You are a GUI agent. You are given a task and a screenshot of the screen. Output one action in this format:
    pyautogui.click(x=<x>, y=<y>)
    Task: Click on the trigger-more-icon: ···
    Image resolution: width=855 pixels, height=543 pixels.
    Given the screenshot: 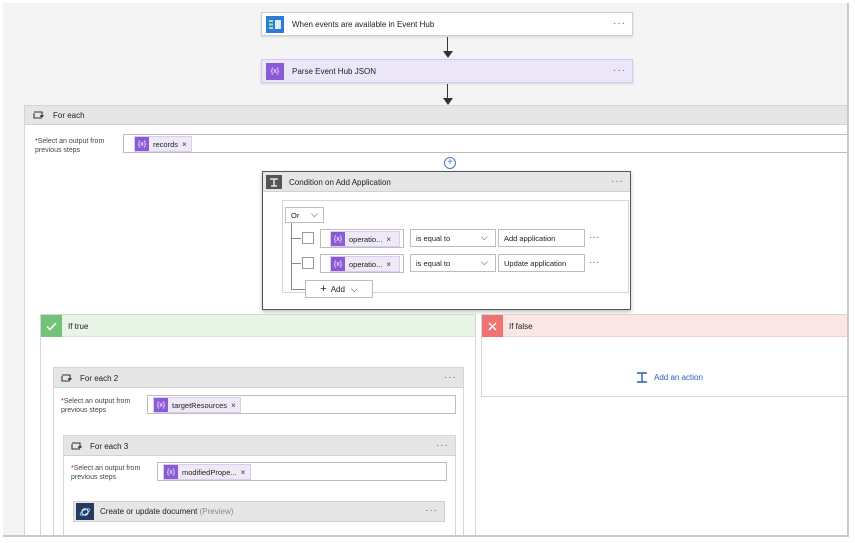 What is the action you would take?
    pyautogui.click(x=619, y=23)
    